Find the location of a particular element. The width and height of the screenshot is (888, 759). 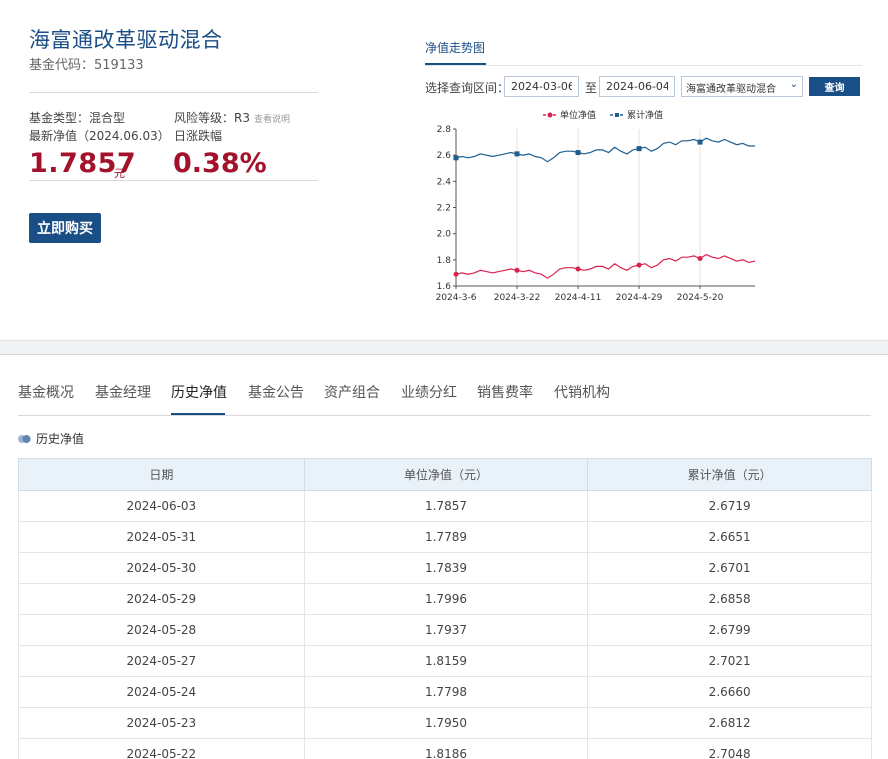

daily-change-label: 日涨跌幅 is located at coordinates (198, 136).